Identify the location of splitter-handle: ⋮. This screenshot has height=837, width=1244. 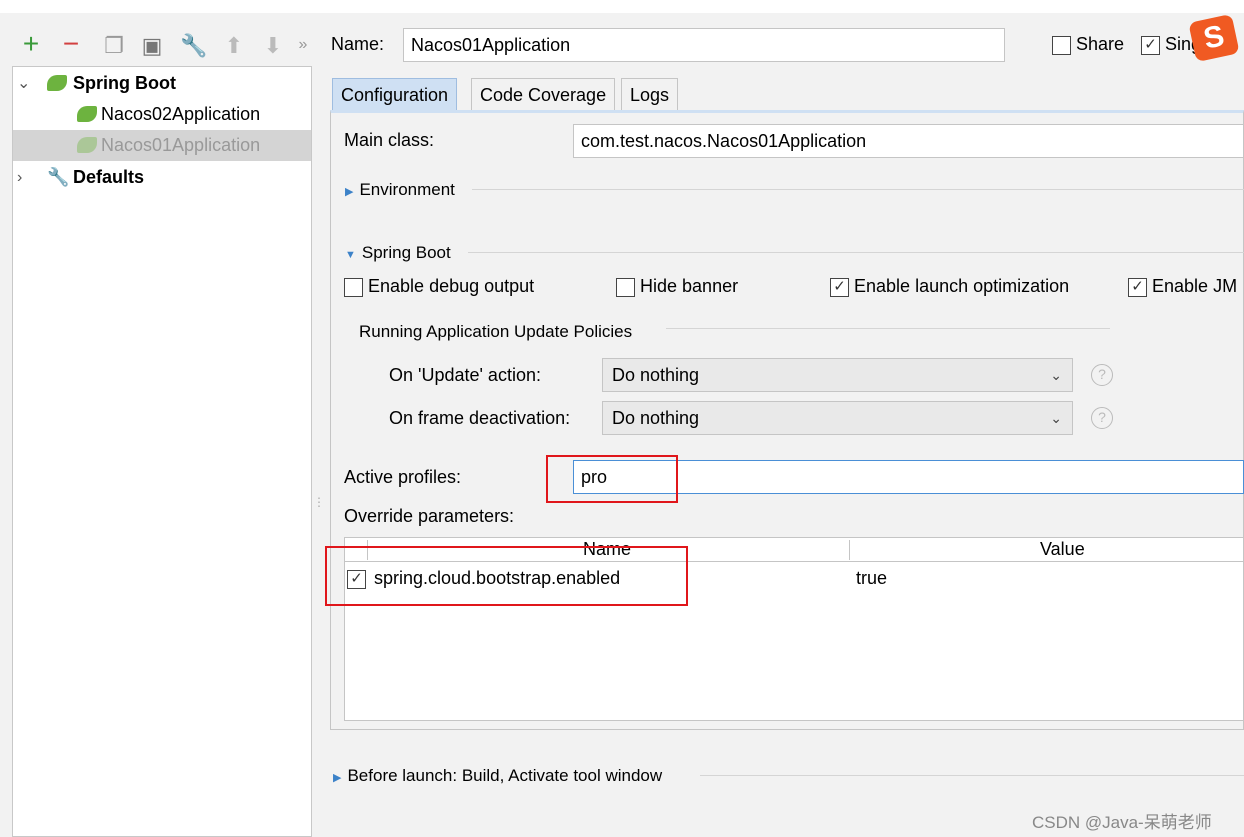
(319, 502).